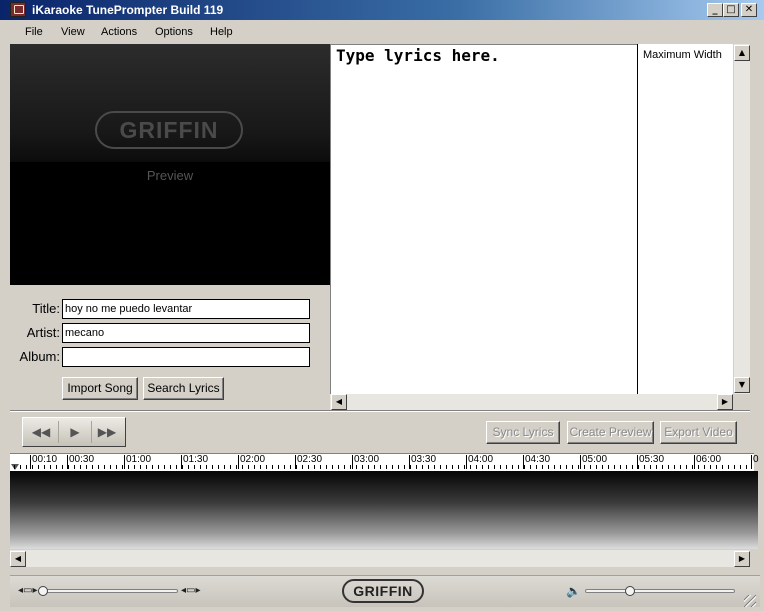 This screenshot has height=611, width=764. What do you see at coordinates (660, 591) in the screenshot?
I see `volume-slider` at bounding box center [660, 591].